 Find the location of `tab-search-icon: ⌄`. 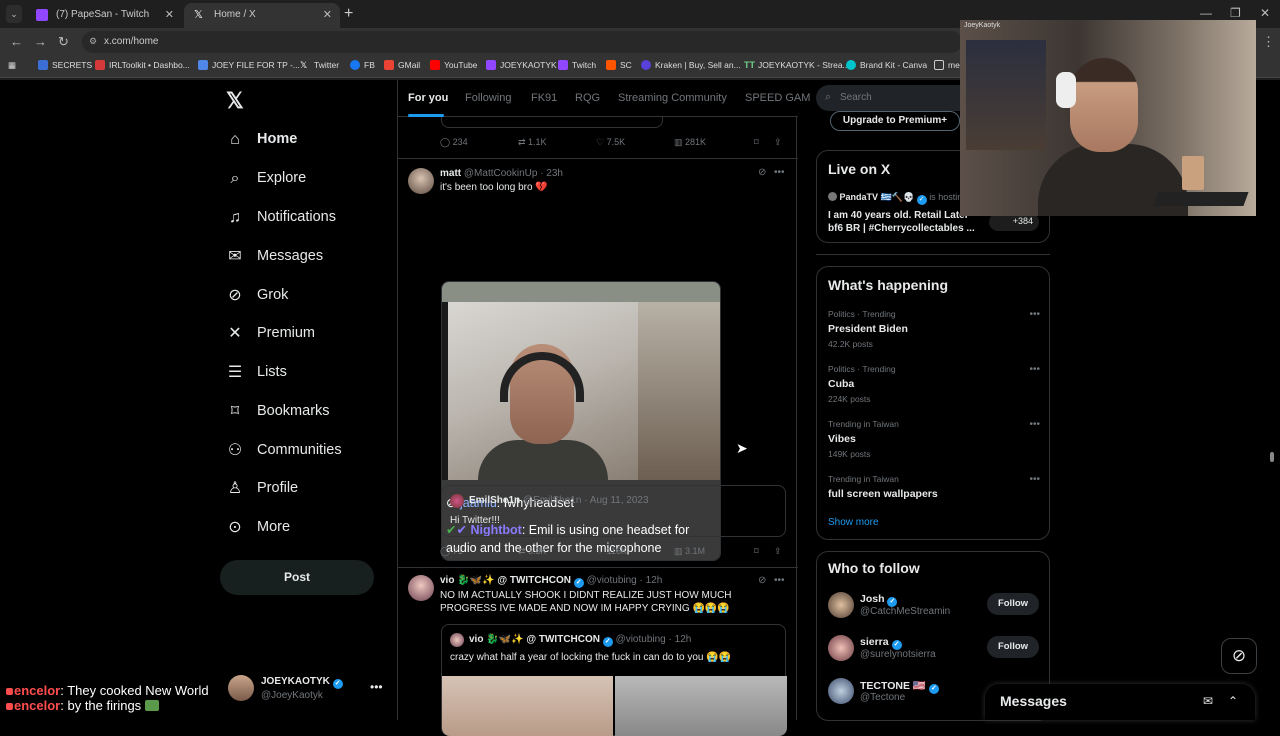

tab-search-icon: ⌄ is located at coordinates (14, 14).